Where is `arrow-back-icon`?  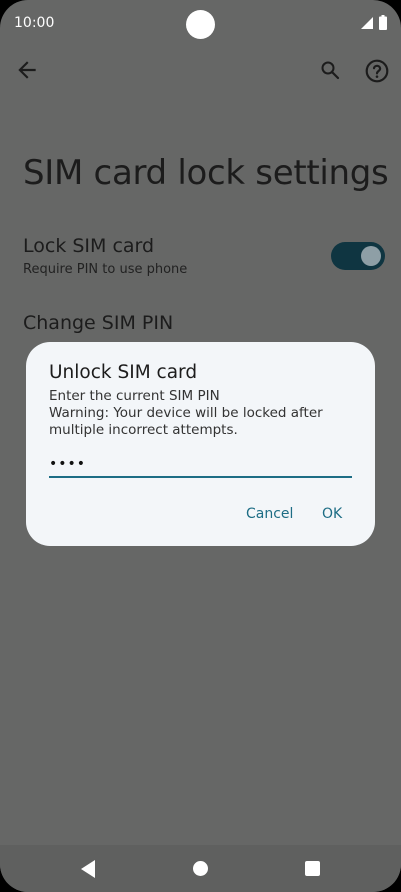
arrow-back-icon is located at coordinates (27, 70).